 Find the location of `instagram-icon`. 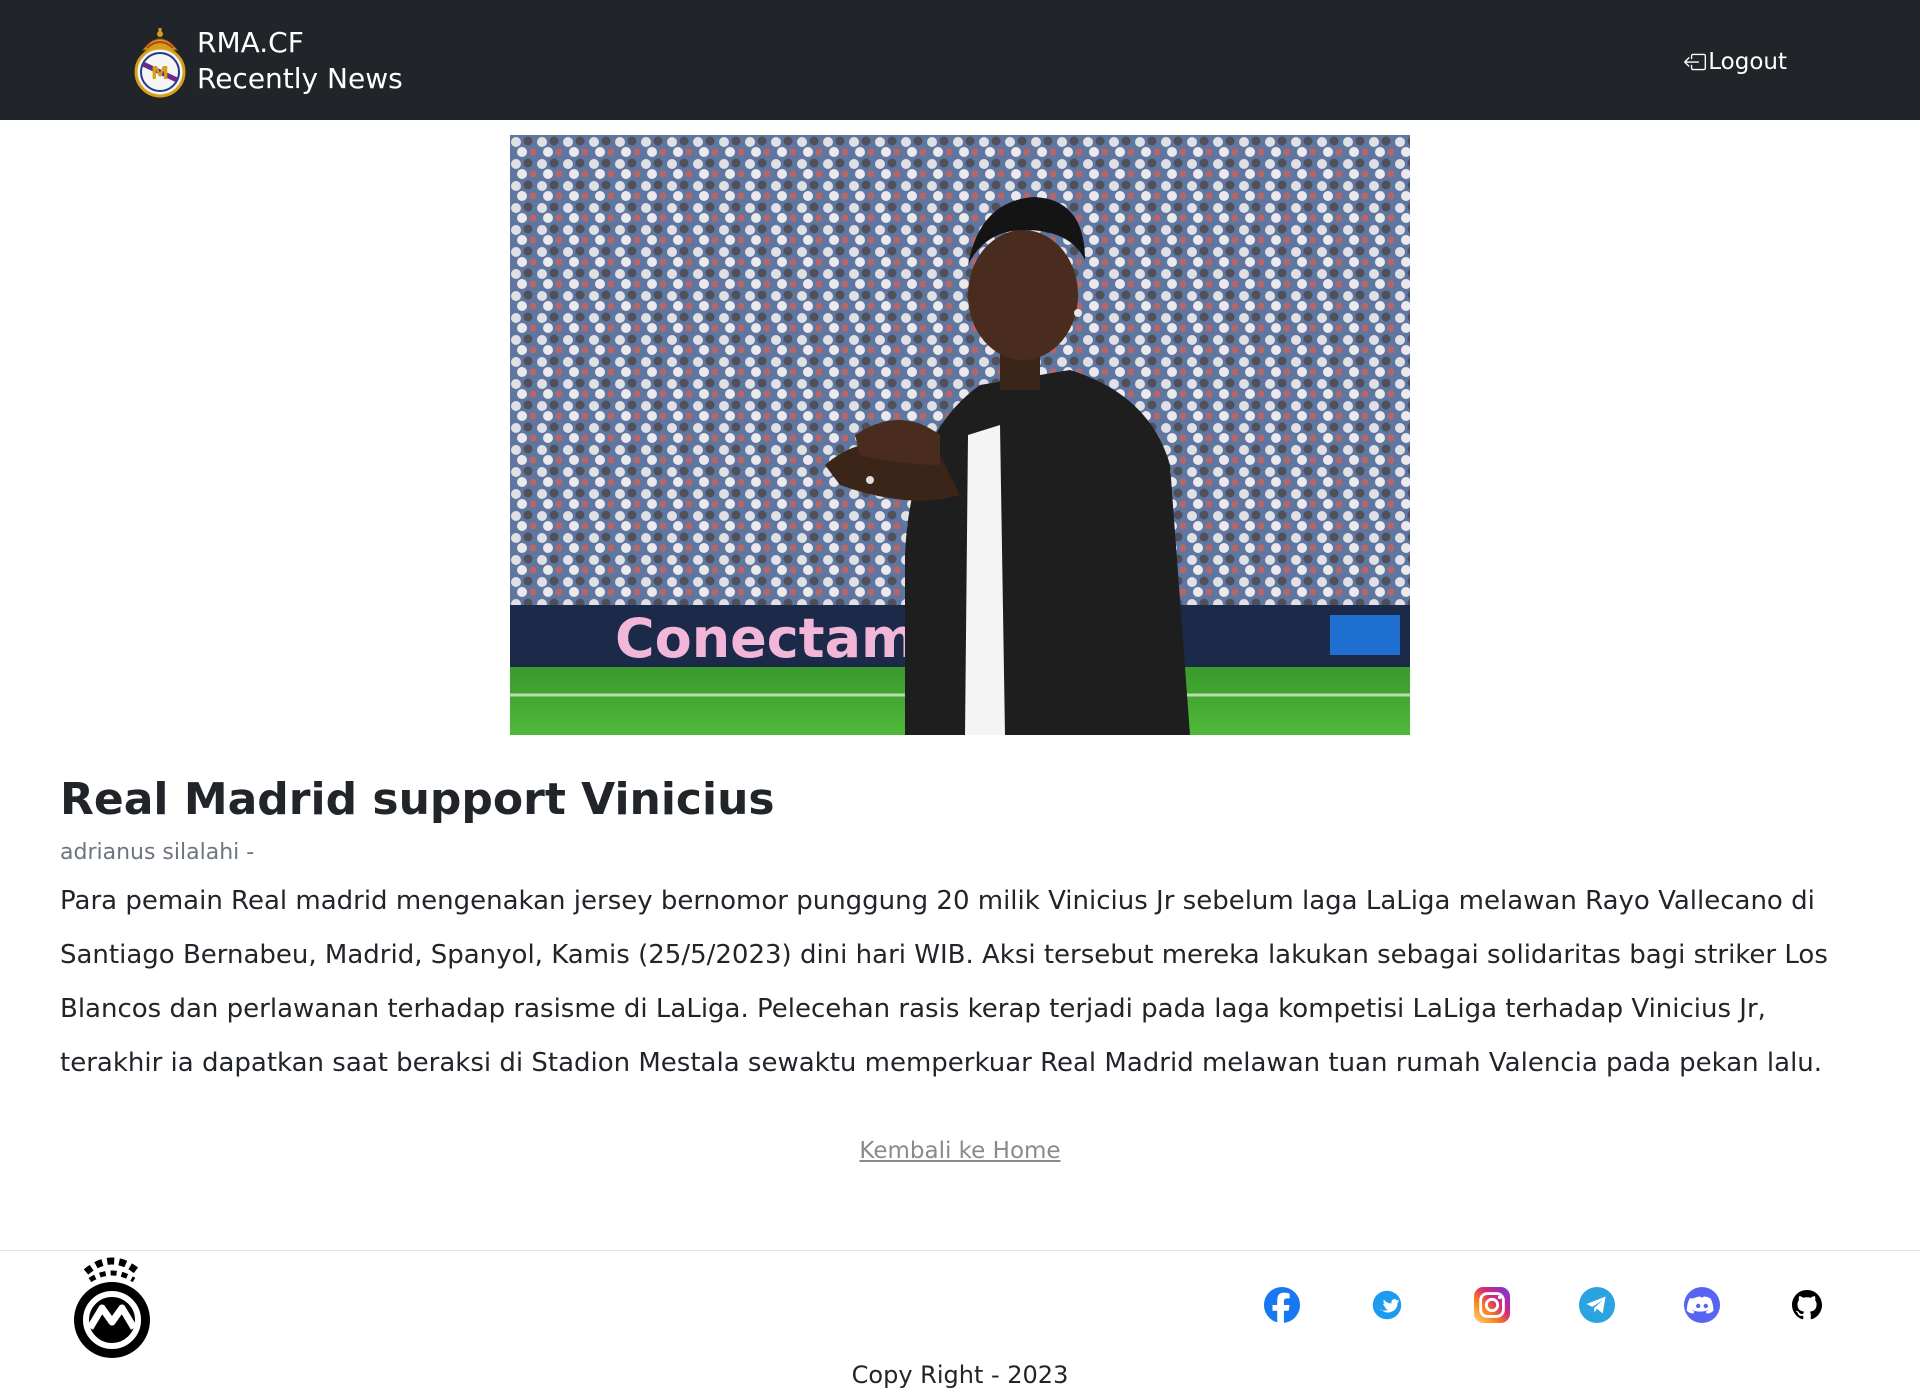

instagram-icon is located at coordinates (1492, 1305).